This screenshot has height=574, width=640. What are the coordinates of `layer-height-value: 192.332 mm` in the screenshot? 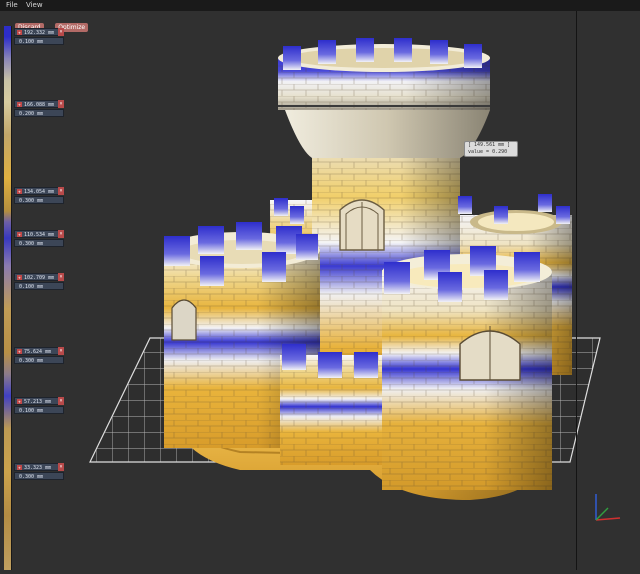 It's located at (39, 33).